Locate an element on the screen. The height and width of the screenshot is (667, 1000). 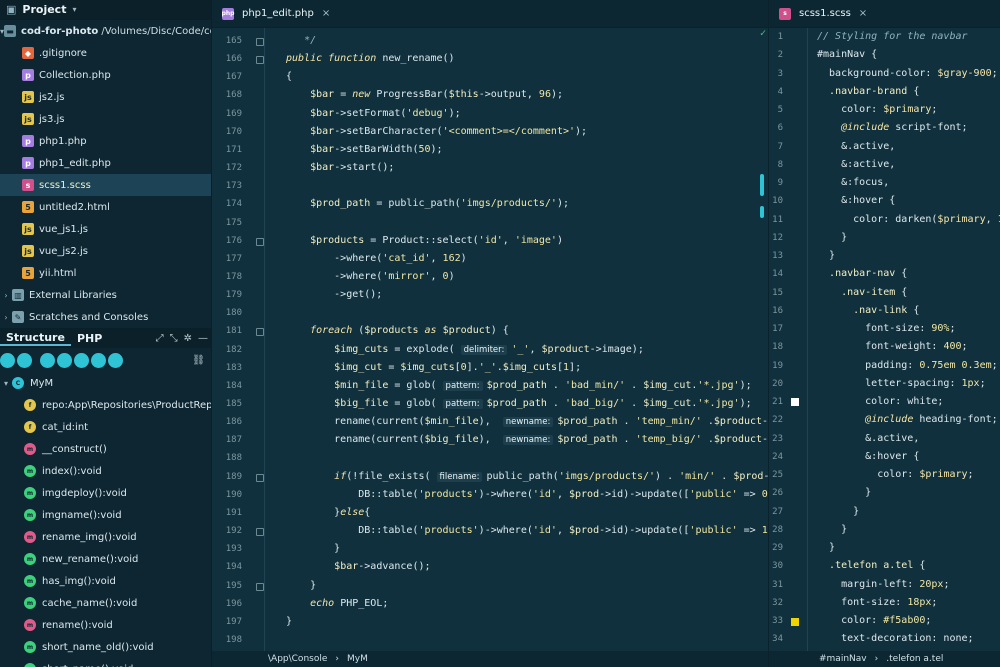
chevron-down-icon: ▾ is located at coordinates (6, 383).